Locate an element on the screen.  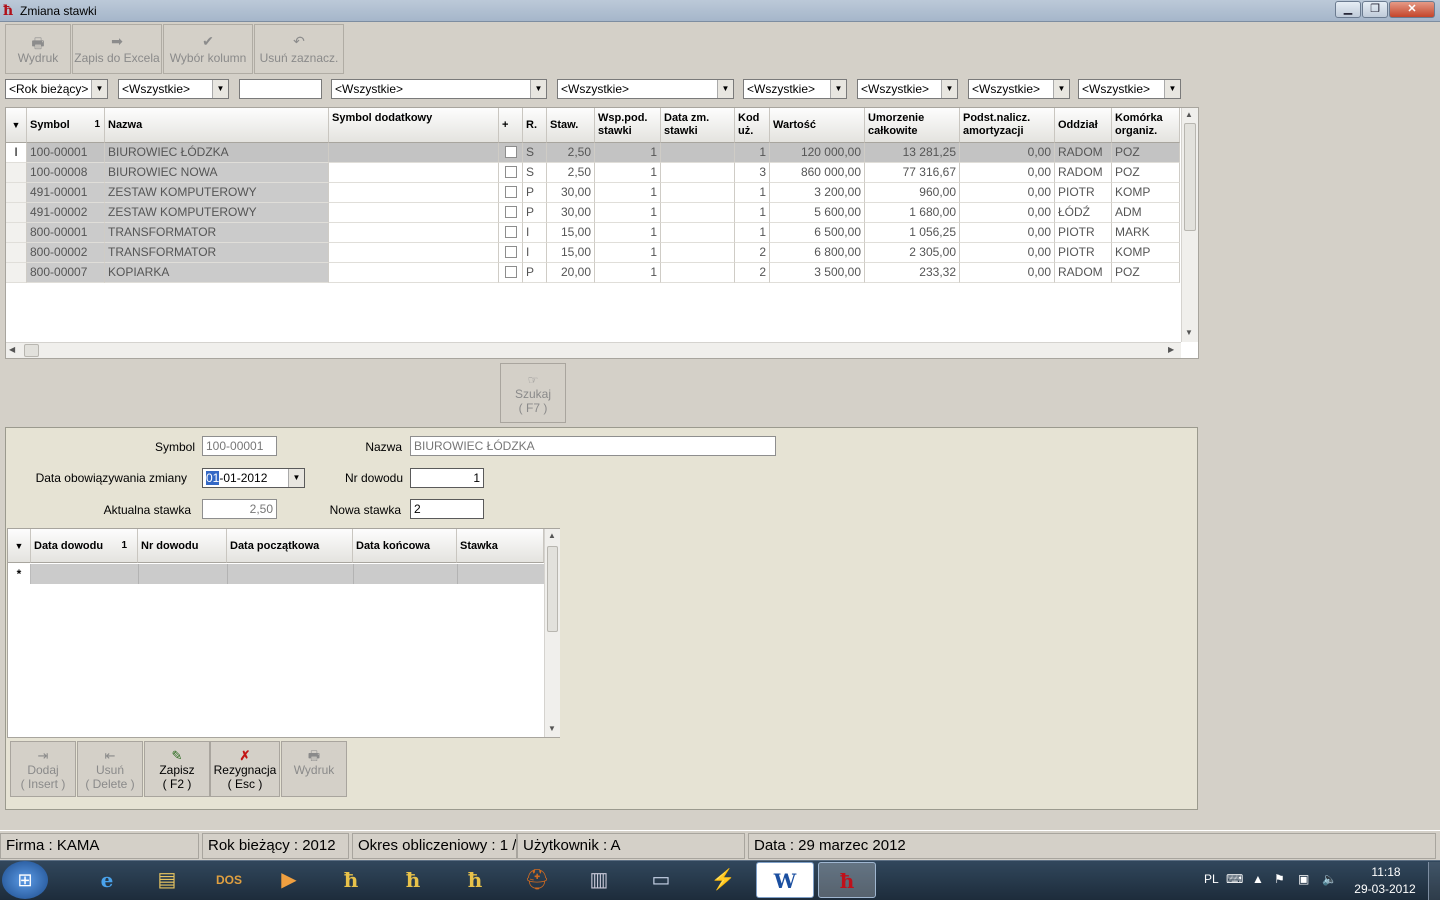
filter-1: <Wszystkie> ▼ is located at coordinates (173, 89).